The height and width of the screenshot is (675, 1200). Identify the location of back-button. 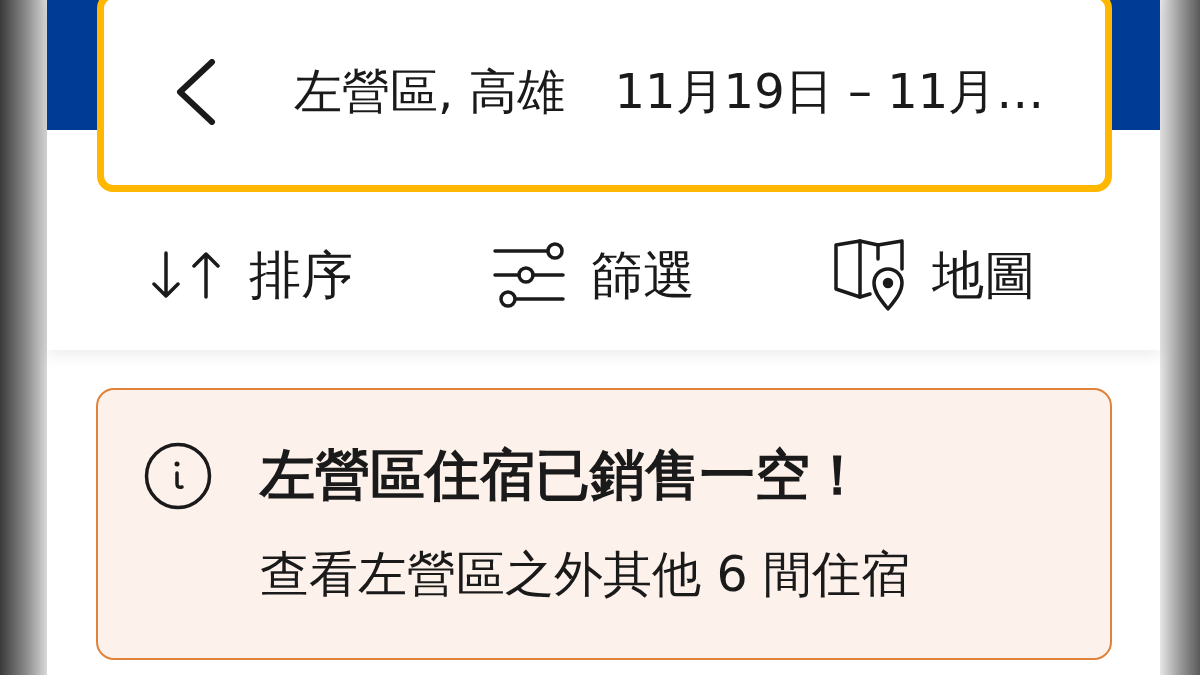
(196, 92).